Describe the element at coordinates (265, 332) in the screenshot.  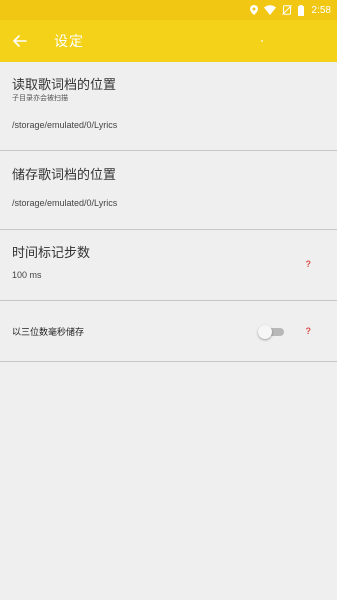
I see `toggle-thumb` at that location.